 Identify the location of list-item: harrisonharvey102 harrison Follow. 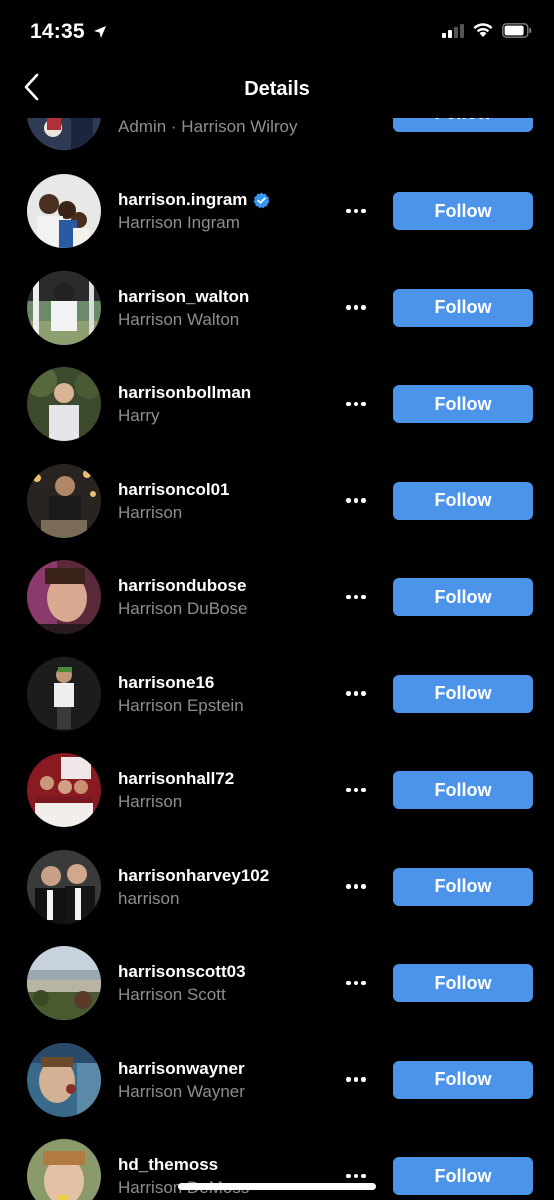
(277, 898).